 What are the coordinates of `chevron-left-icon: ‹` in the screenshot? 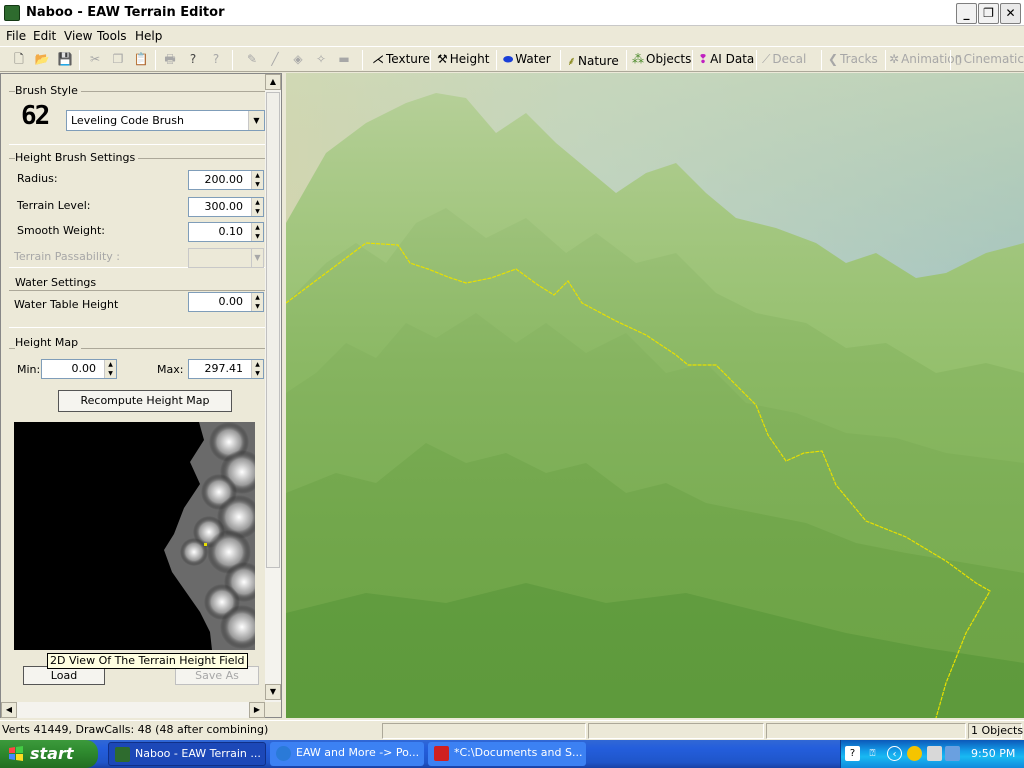 It's located at (894, 753).